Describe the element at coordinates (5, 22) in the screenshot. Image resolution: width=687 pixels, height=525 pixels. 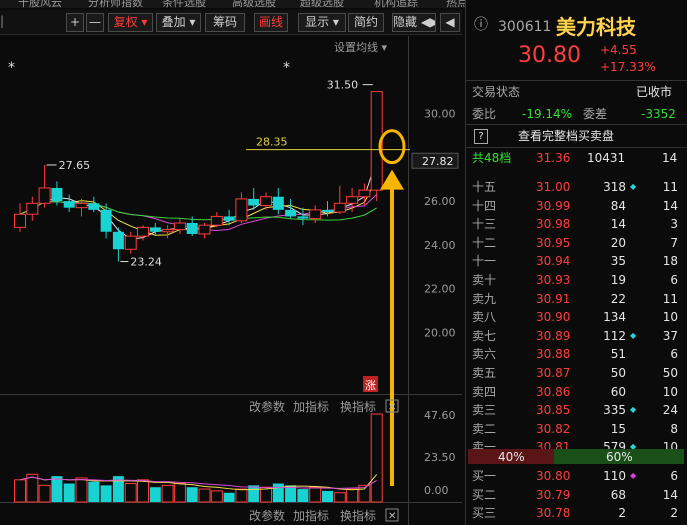
I see `back-icon: |` at that location.